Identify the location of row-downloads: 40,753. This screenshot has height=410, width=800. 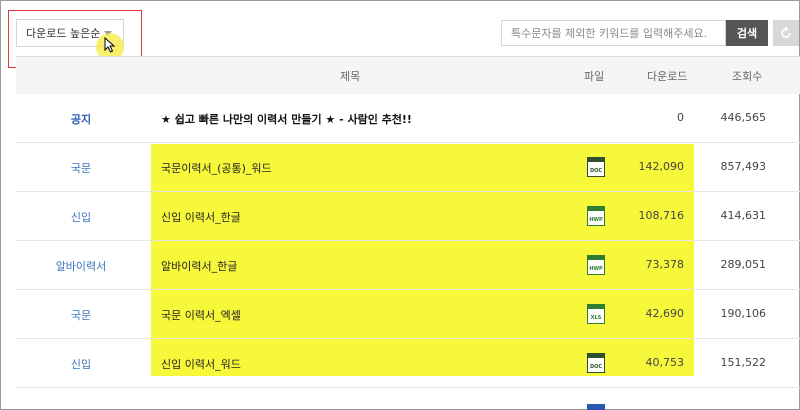
(665, 362).